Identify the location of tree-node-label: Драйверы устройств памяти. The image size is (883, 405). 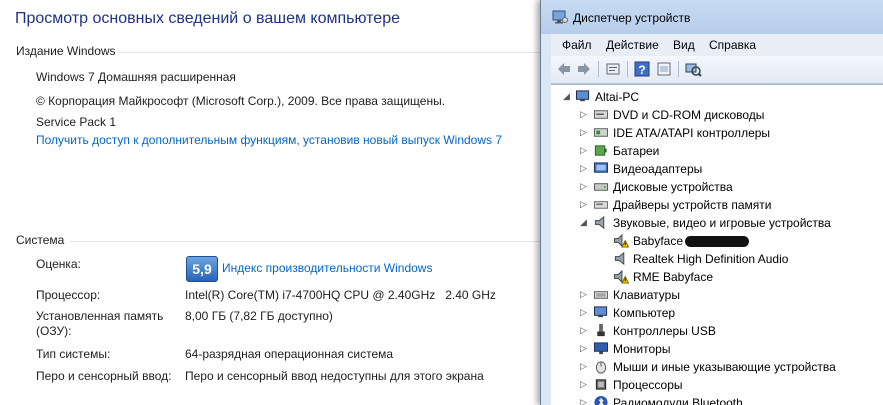
(692, 205).